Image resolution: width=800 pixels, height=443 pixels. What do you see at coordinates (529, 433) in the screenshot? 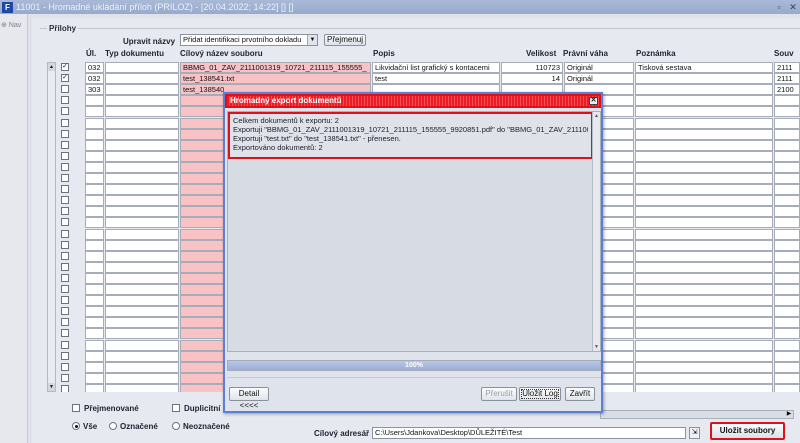
I see `target-dir-input: C:\Users\Jdankova\Desktop\DŮLEŽITÉ\Test` at bounding box center [529, 433].